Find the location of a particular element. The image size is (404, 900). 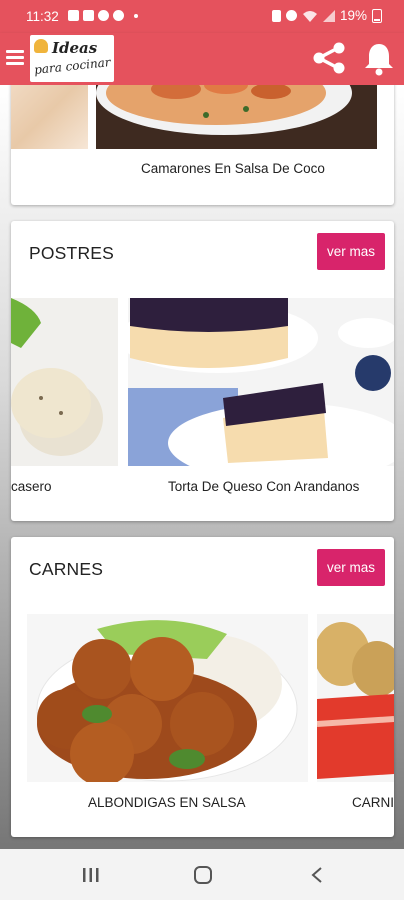

recipe-image-partial is located at coordinates (49, 117).